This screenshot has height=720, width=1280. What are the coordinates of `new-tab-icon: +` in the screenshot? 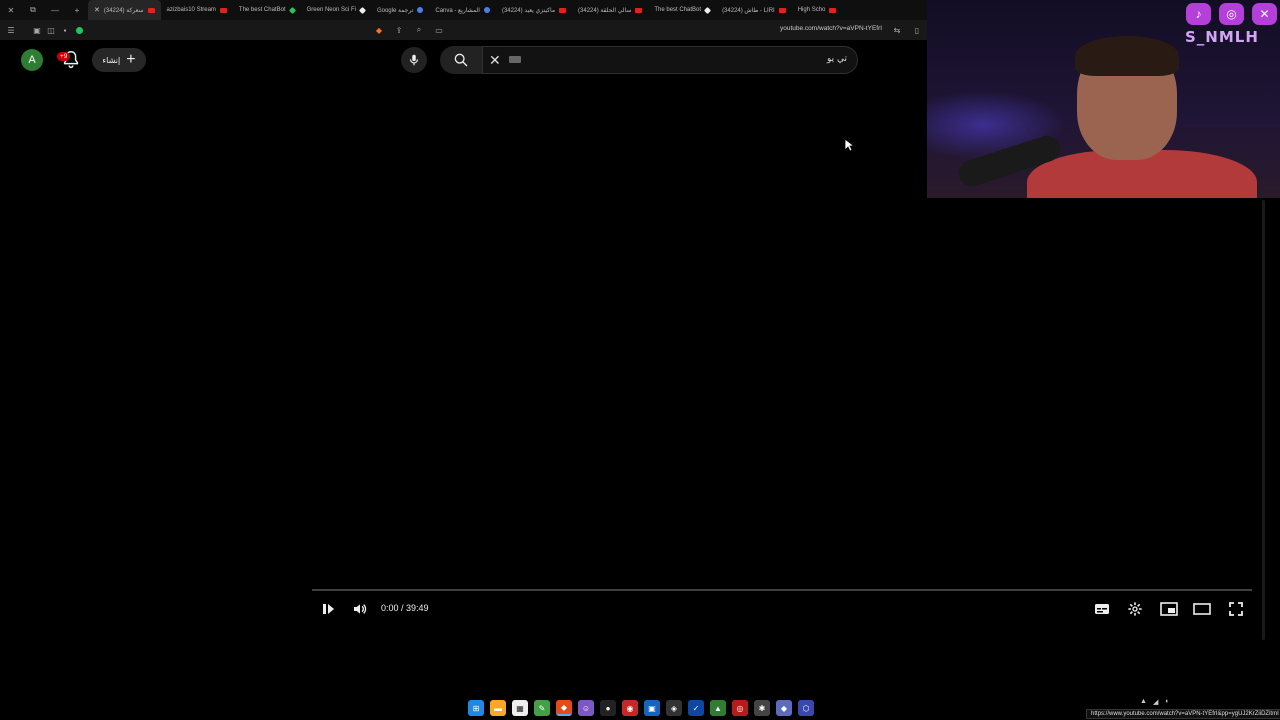 It's located at (77, 10).